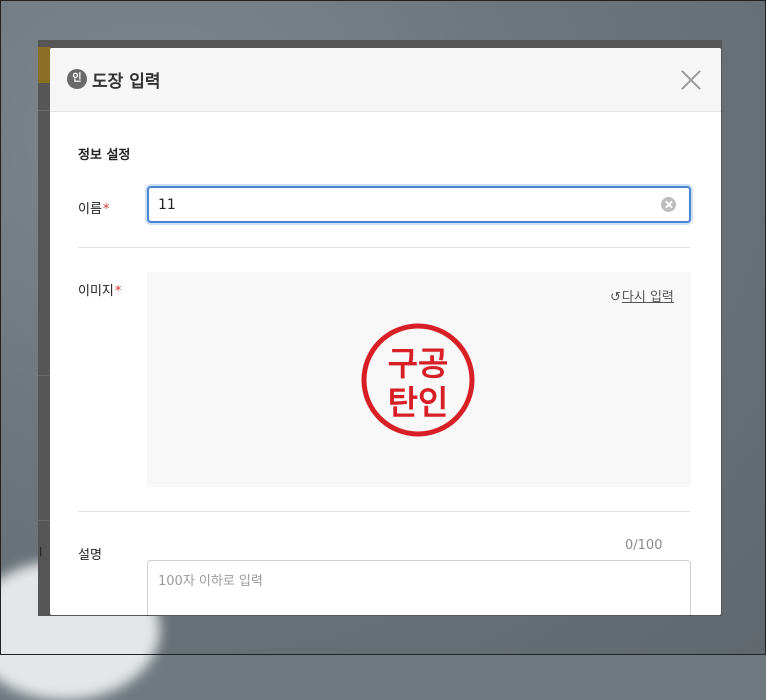 The image size is (766, 700). Describe the element at coordinates (44, 65) in the screenshot. I see `background-app-strip` at that location.